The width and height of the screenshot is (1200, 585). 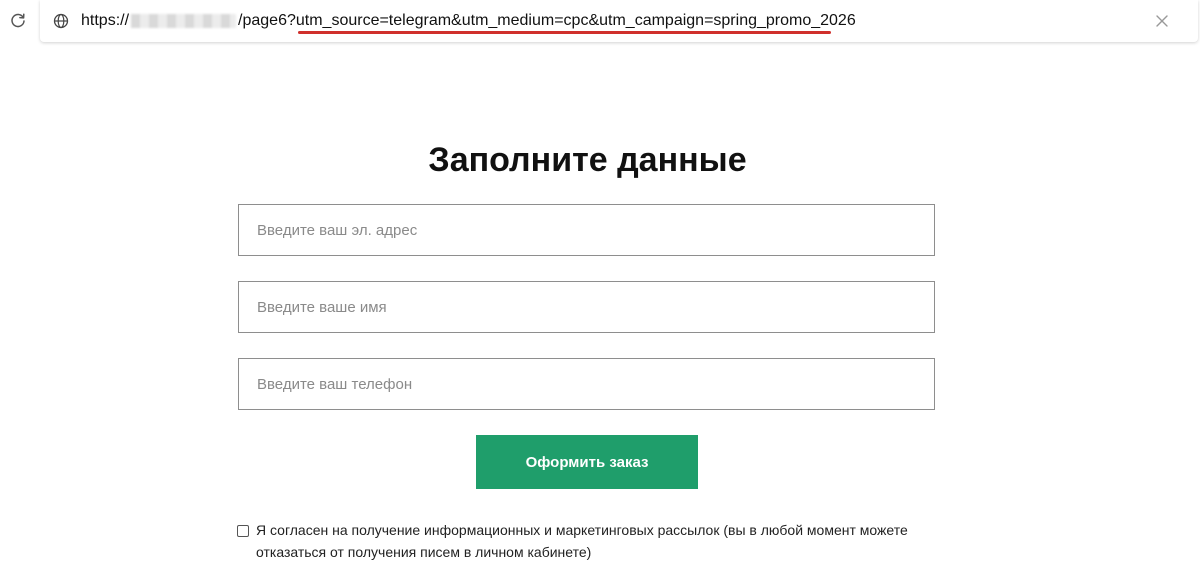 I want to click on email-field, so click(x=586, y=230).